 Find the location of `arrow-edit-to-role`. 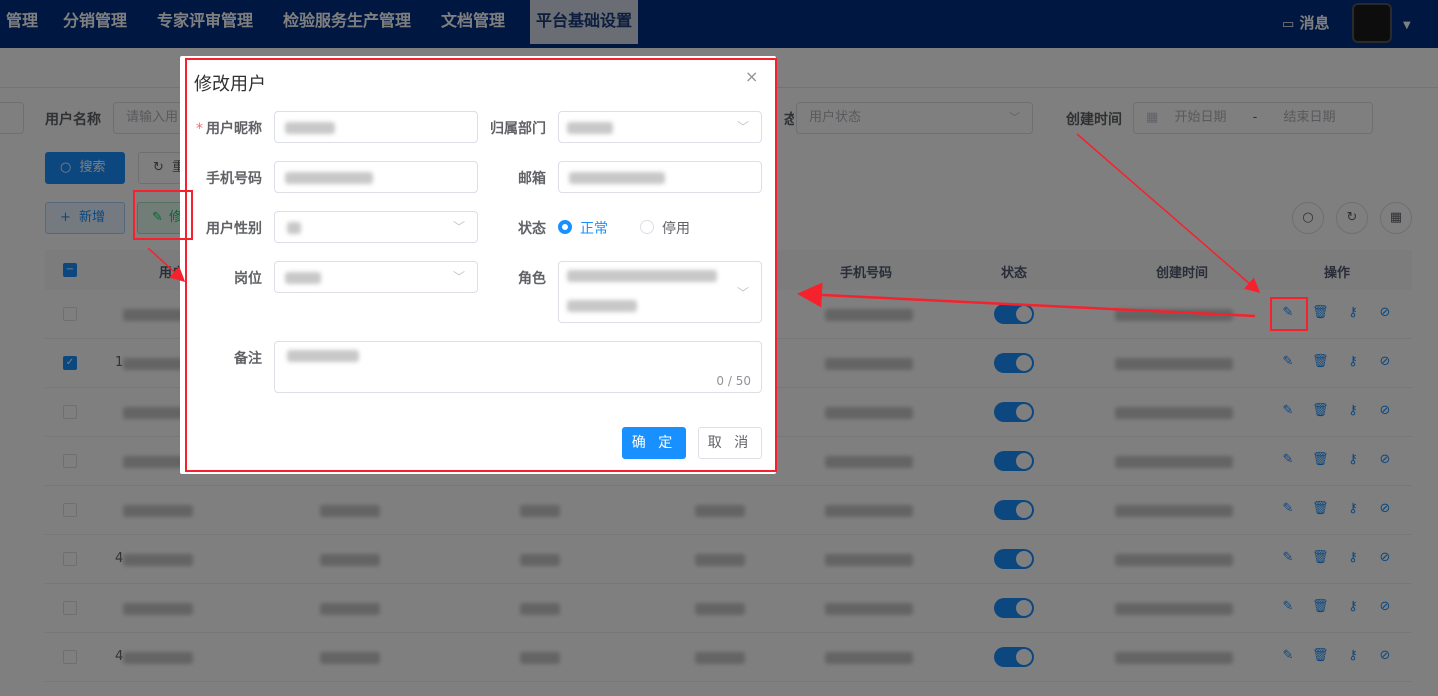

arrow-edit-to-role is located at coordinates (1026, 300).